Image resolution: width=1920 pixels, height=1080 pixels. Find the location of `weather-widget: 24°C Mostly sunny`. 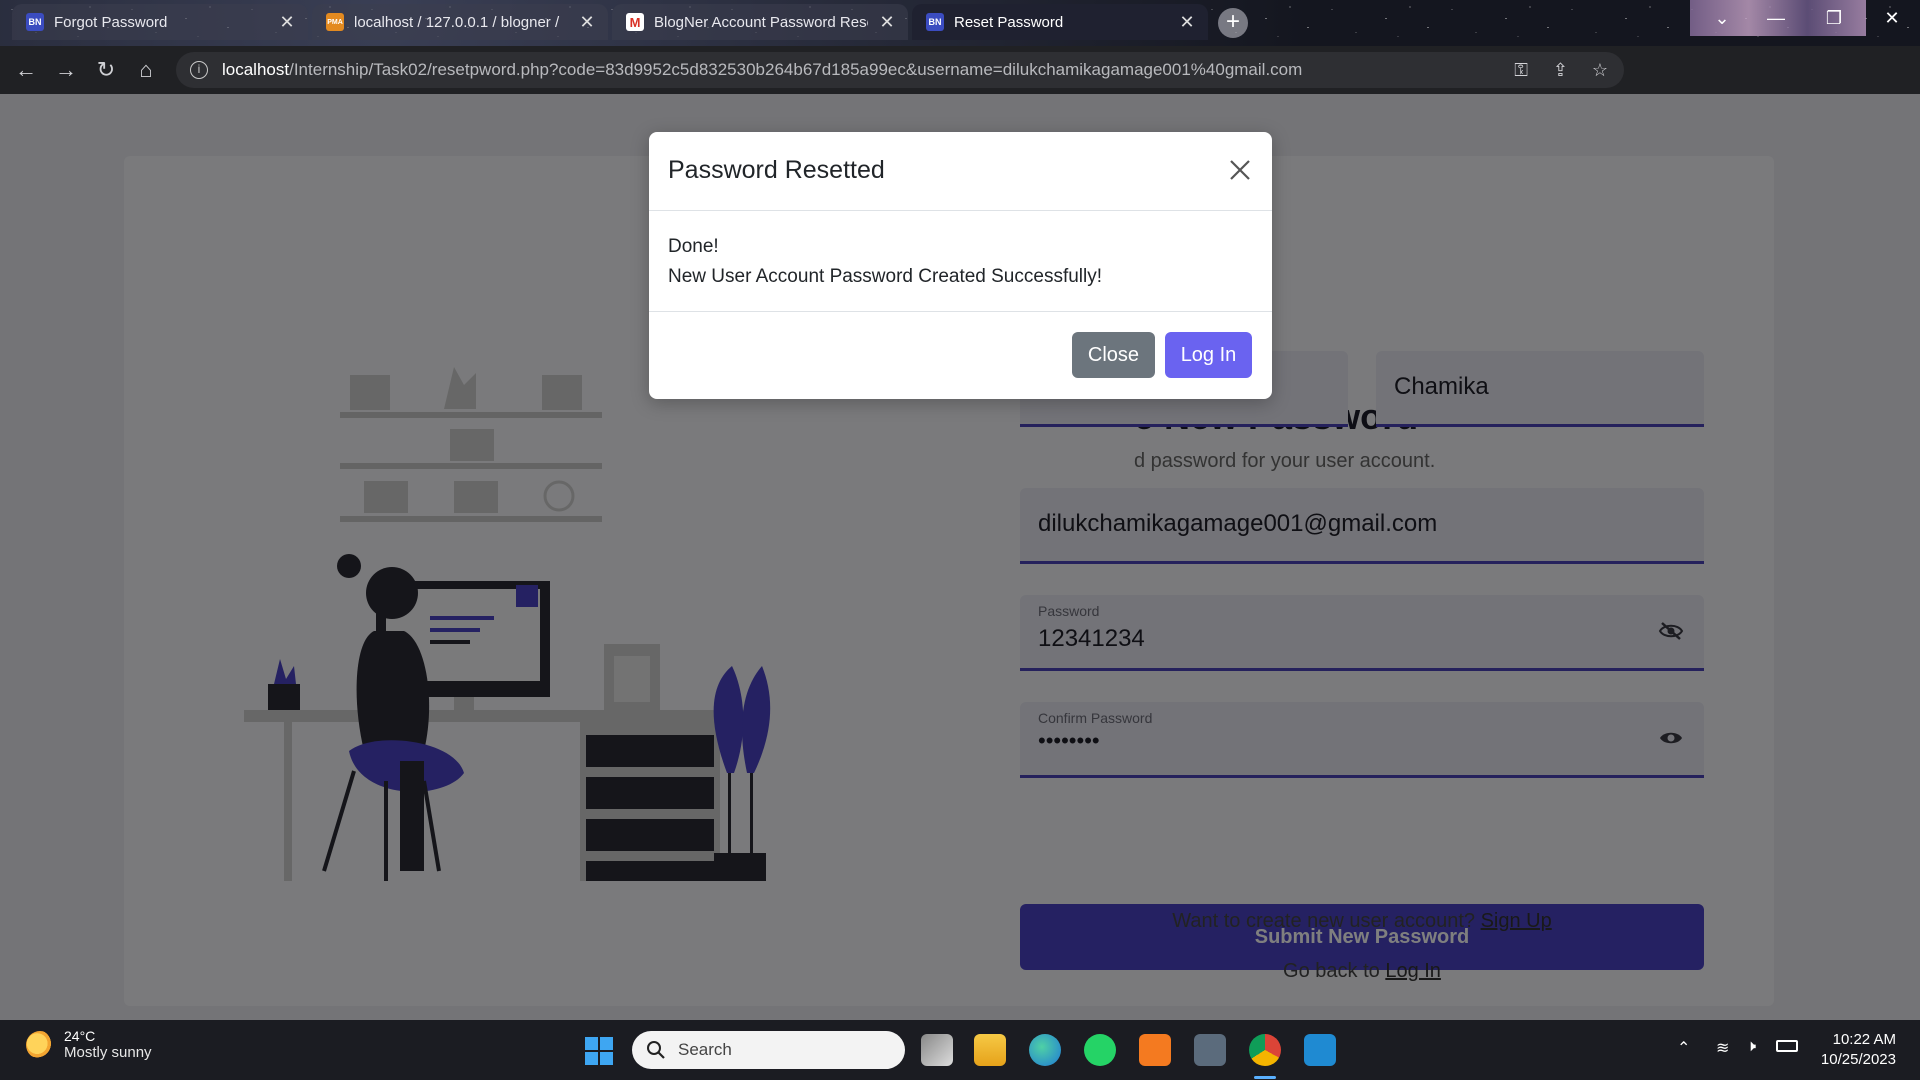

weather-widget: 24°C Mostly sunny is located at coordinates (89, 1044).